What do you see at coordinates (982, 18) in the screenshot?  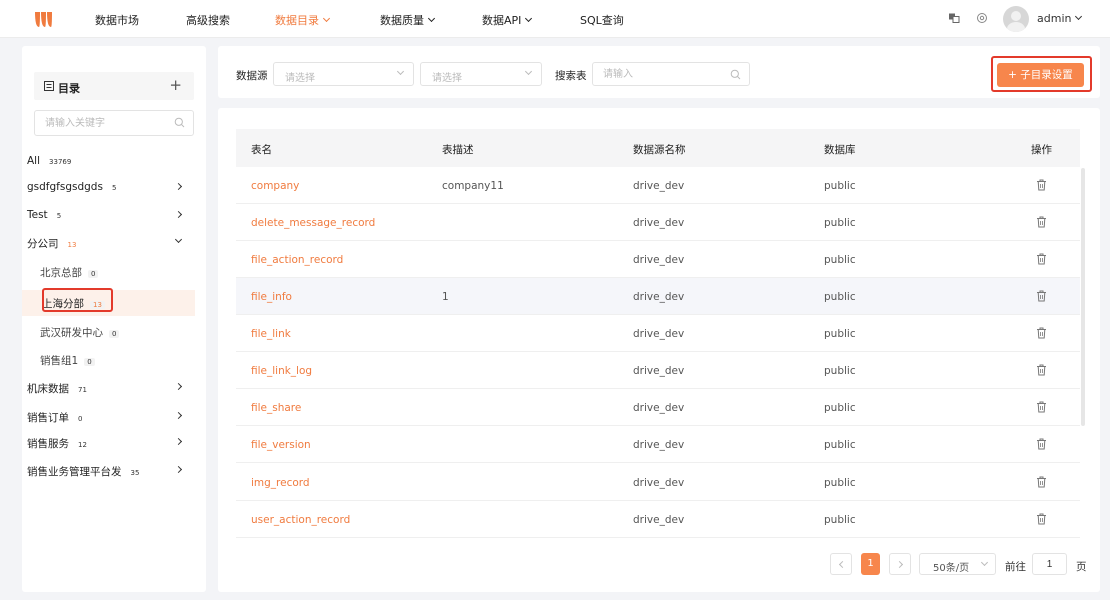 I see `settings-icon` at bounding box center [982, 18].